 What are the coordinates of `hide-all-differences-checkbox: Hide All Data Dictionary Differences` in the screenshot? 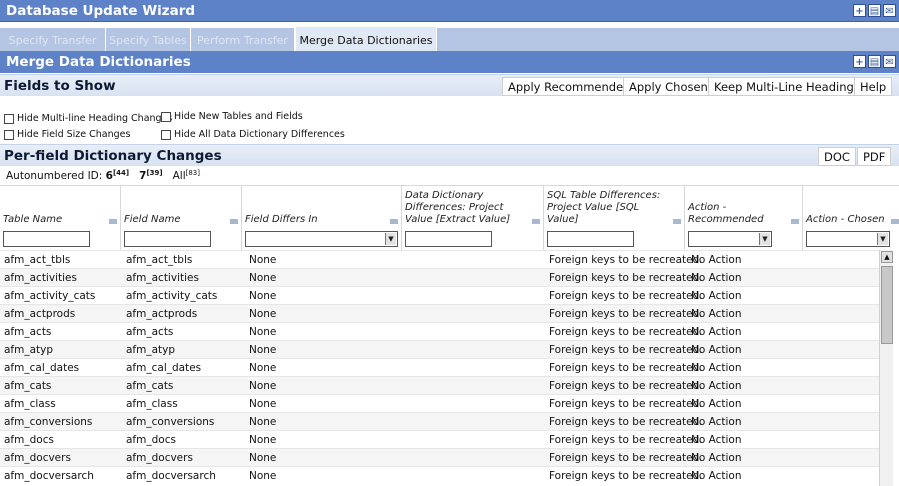 It's located at (253, 134).